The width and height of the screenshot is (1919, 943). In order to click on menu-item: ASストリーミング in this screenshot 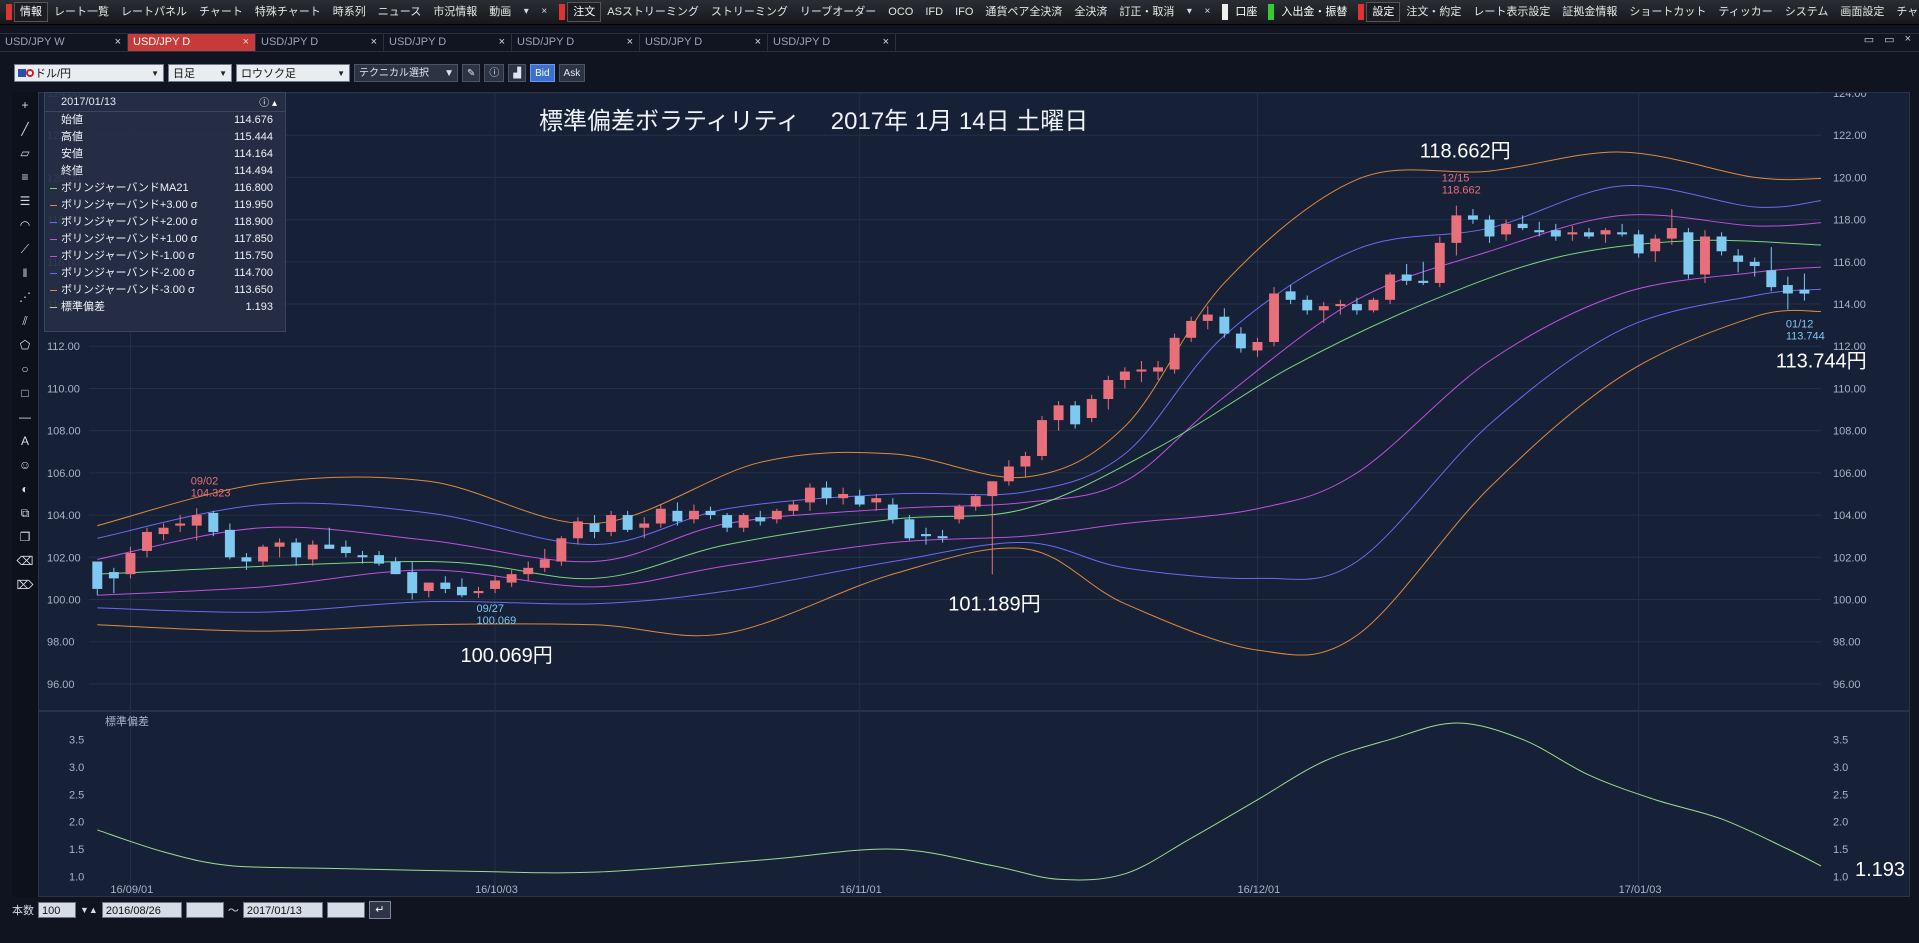, I will do `click(653, 12)`.